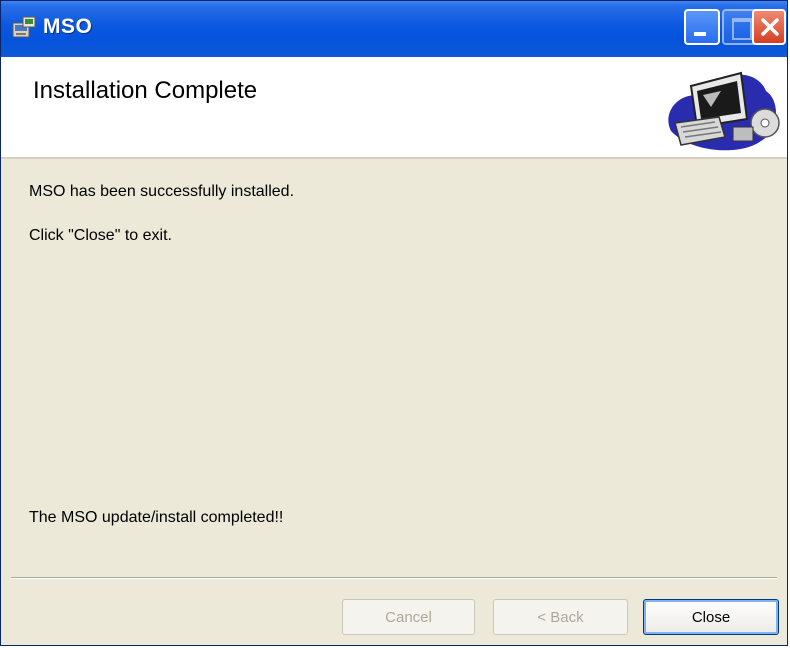 The height and width of the screenshot is (648, 790). Describe the element at coordinates (24, 28) in the screenshot. I see `installer-icon` at that location.